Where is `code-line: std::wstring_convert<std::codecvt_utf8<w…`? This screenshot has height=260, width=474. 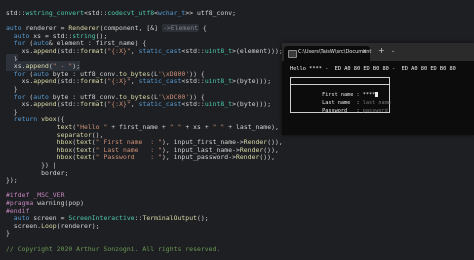
code-line: std::wstring_convert<std::codecvt_utf8<w… is located at coordinates (121, 13).